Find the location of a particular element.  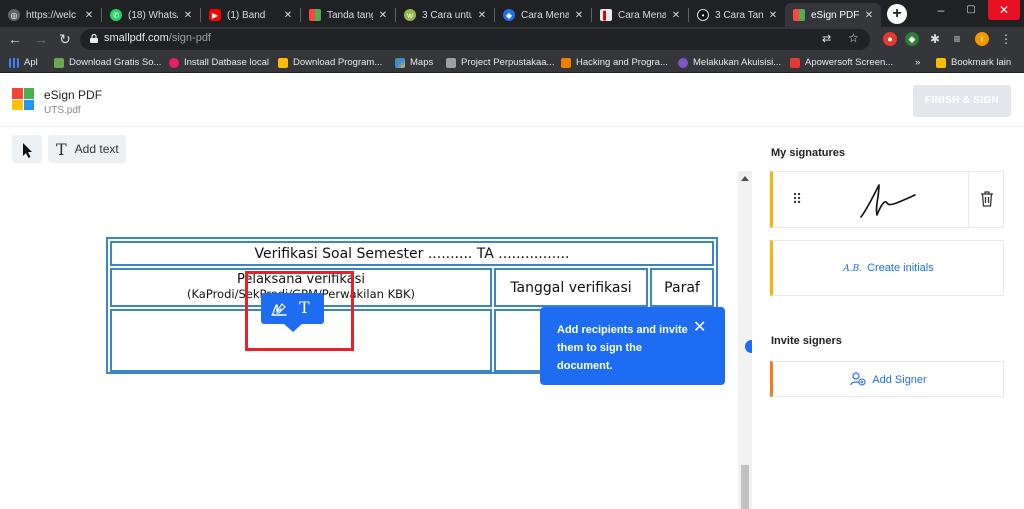

drag-handle-icon: ⠿ is located at coordinates (797, 199).